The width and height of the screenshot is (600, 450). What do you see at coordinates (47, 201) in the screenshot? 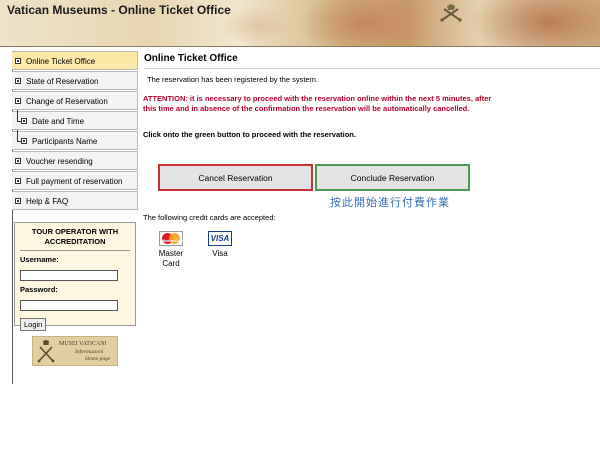
I see `sidebar-item-label: Help & FAQ` at bounding box center [47, 201].